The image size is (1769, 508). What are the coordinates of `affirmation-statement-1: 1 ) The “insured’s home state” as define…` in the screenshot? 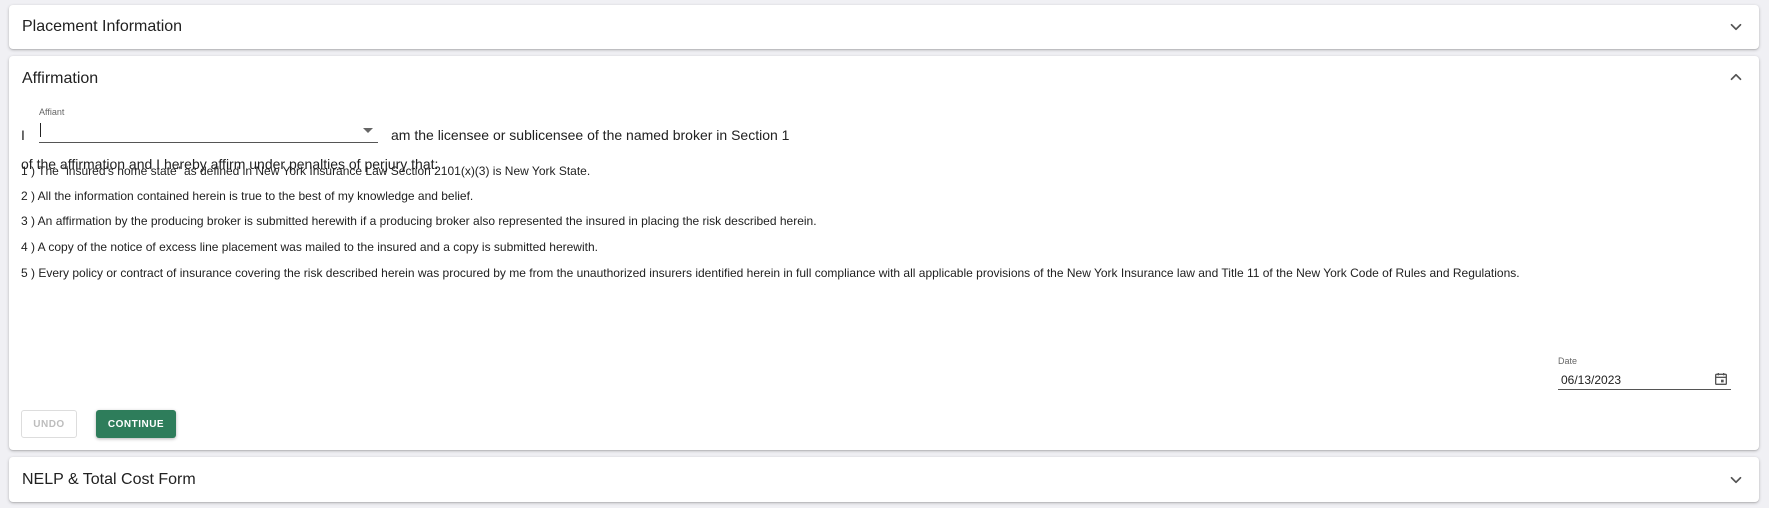 It's located at (306, 171).